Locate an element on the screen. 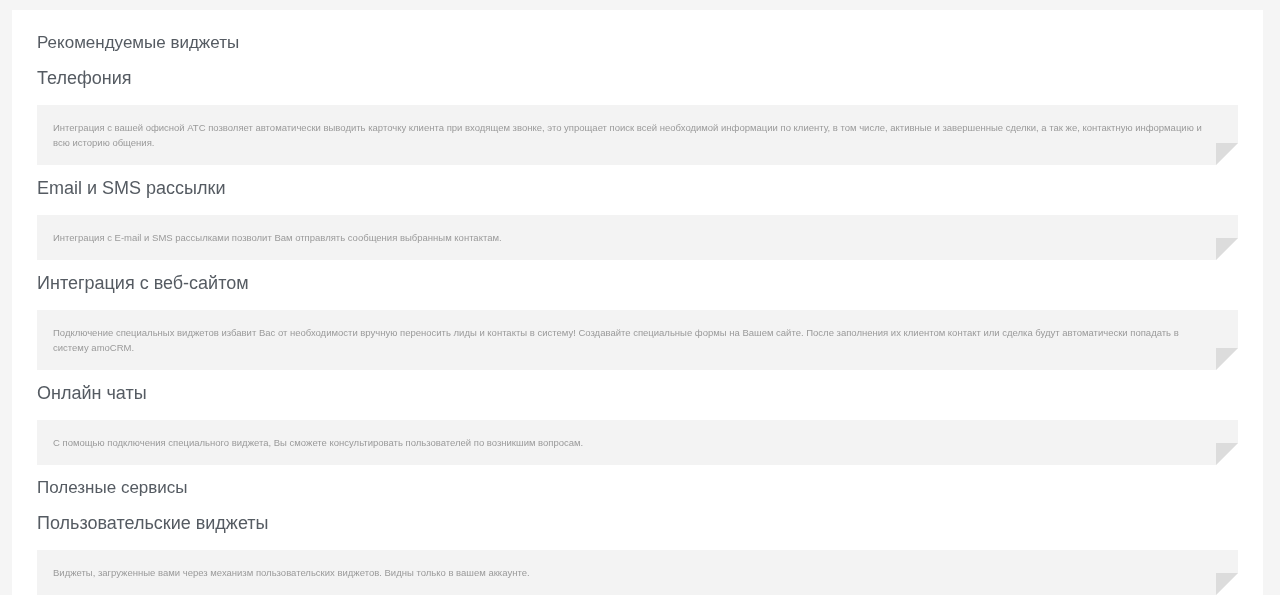 The image size is (1280, 595). category-heading: Интеграция с веб-сайтом is located at coordinates (143, 283).